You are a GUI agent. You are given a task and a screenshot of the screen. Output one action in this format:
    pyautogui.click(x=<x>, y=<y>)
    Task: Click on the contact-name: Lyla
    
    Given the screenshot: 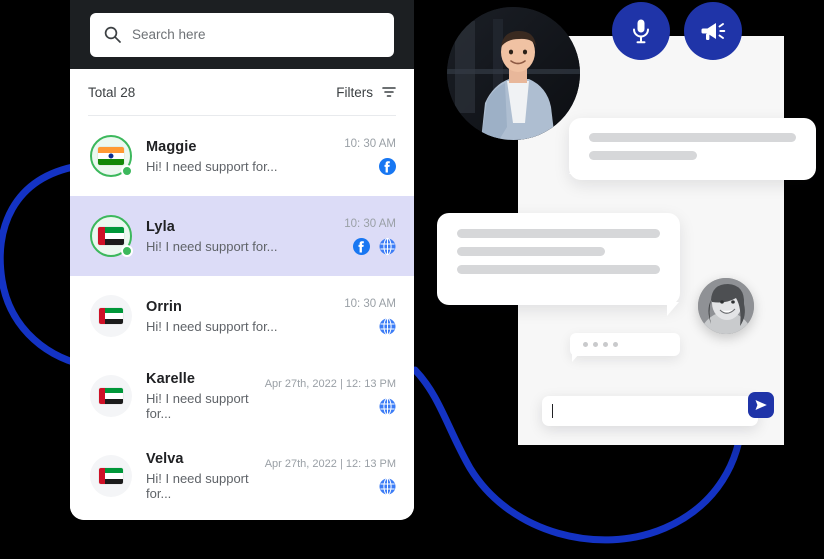 What is the action you would take?
    pyautogui.click(x=160, y=226)
    